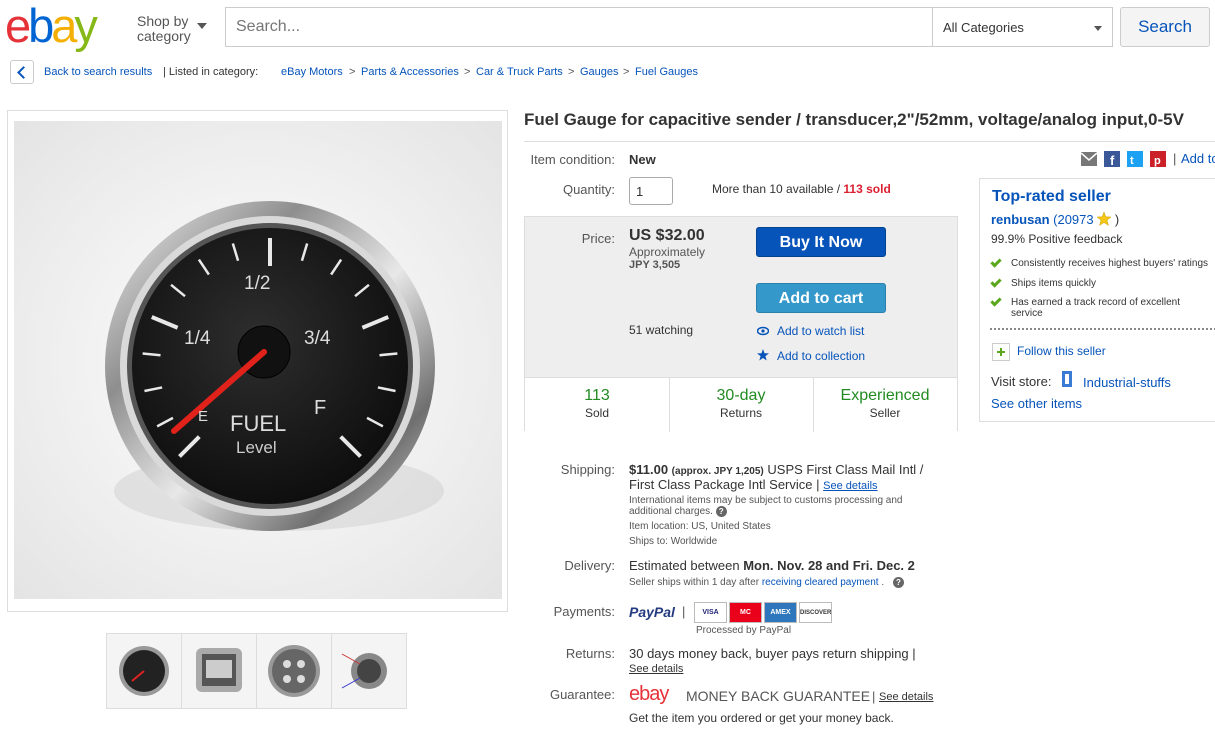 The width and height of the screenshot is (1215, 729). What do you see at coordinates (1020, 219) in the screenshot?
I see `seller-name-link: renbusan` at bounding box center [1020, 219].